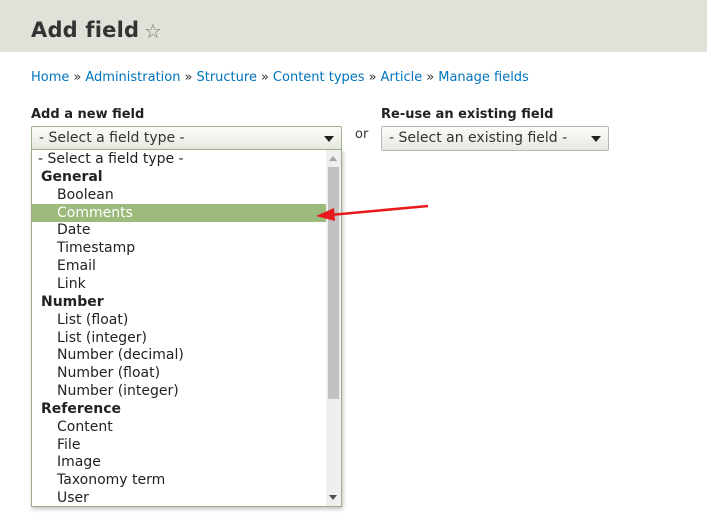 This screenshot has width=707, height=525. What do you see at coordinates (478, 138) in the screenshot?
I see `existing-field-select-value: - Select an existing field -` at bounding box center [478, 138].